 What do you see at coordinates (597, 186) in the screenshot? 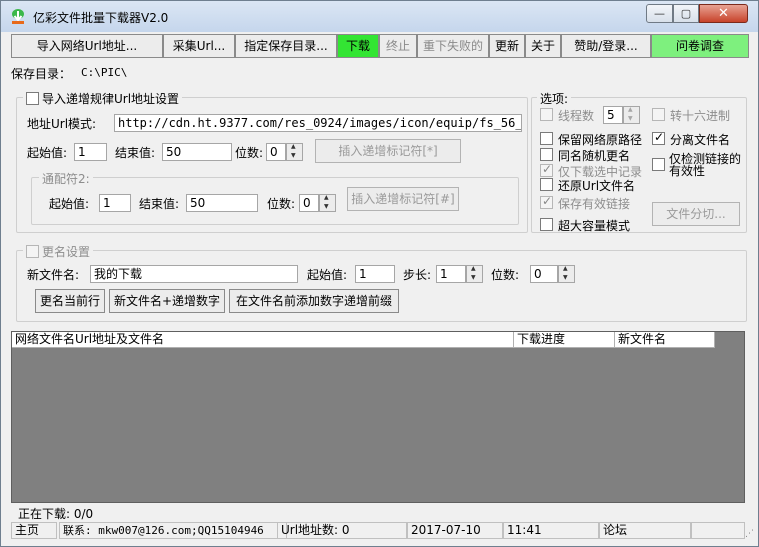
I see `restore-url-name-label: 还原Url文件名` at bounding box center [597, 186].